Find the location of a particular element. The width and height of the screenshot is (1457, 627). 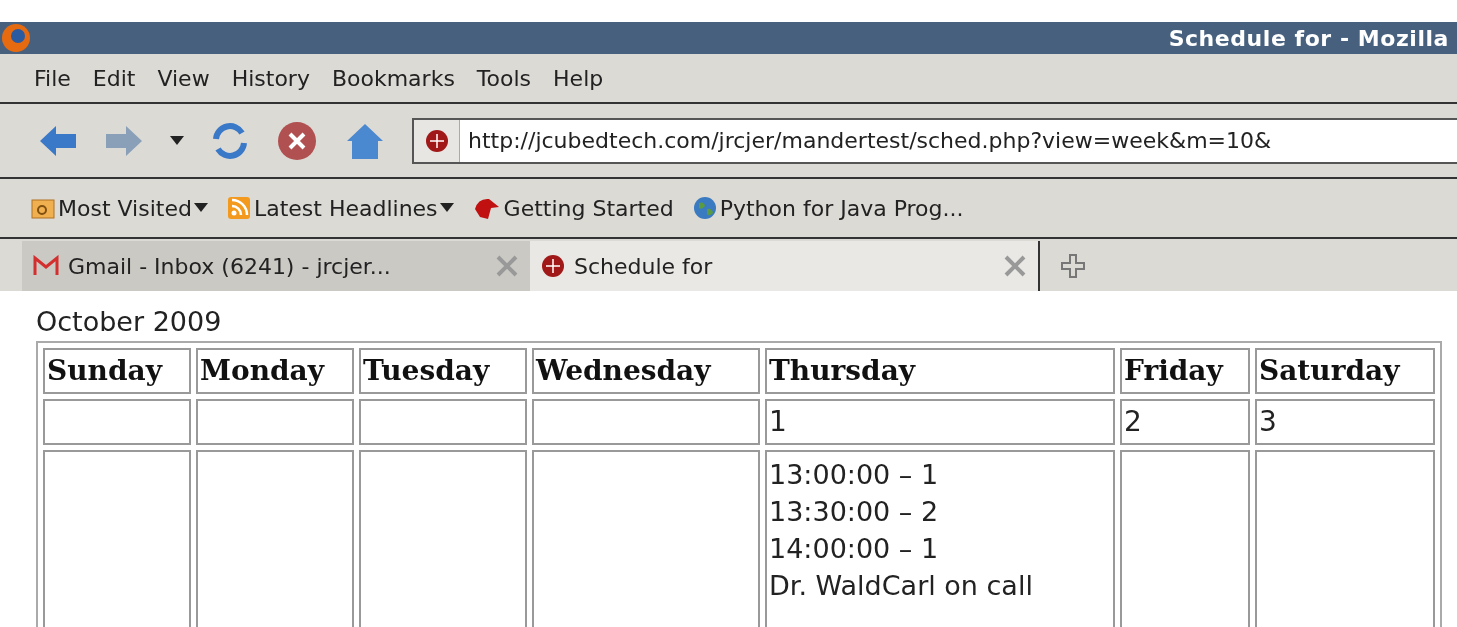

event-entry: Dr. WaldCarl on call is located at coordinates (901, 586).